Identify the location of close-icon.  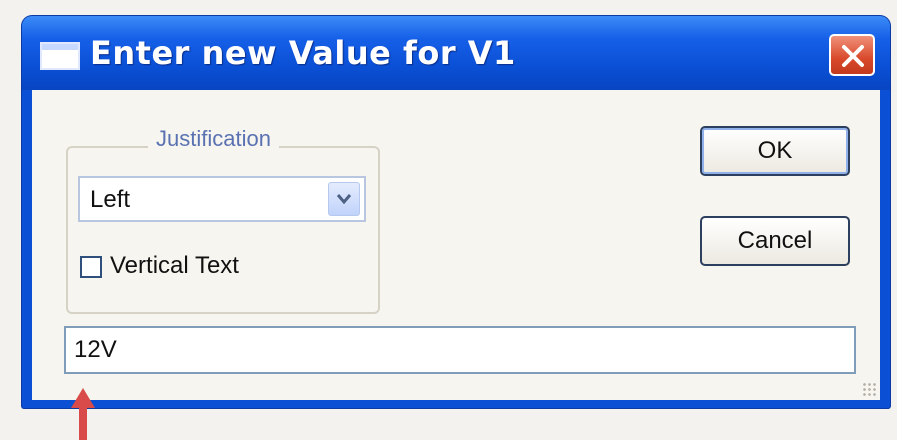
(853, 56).